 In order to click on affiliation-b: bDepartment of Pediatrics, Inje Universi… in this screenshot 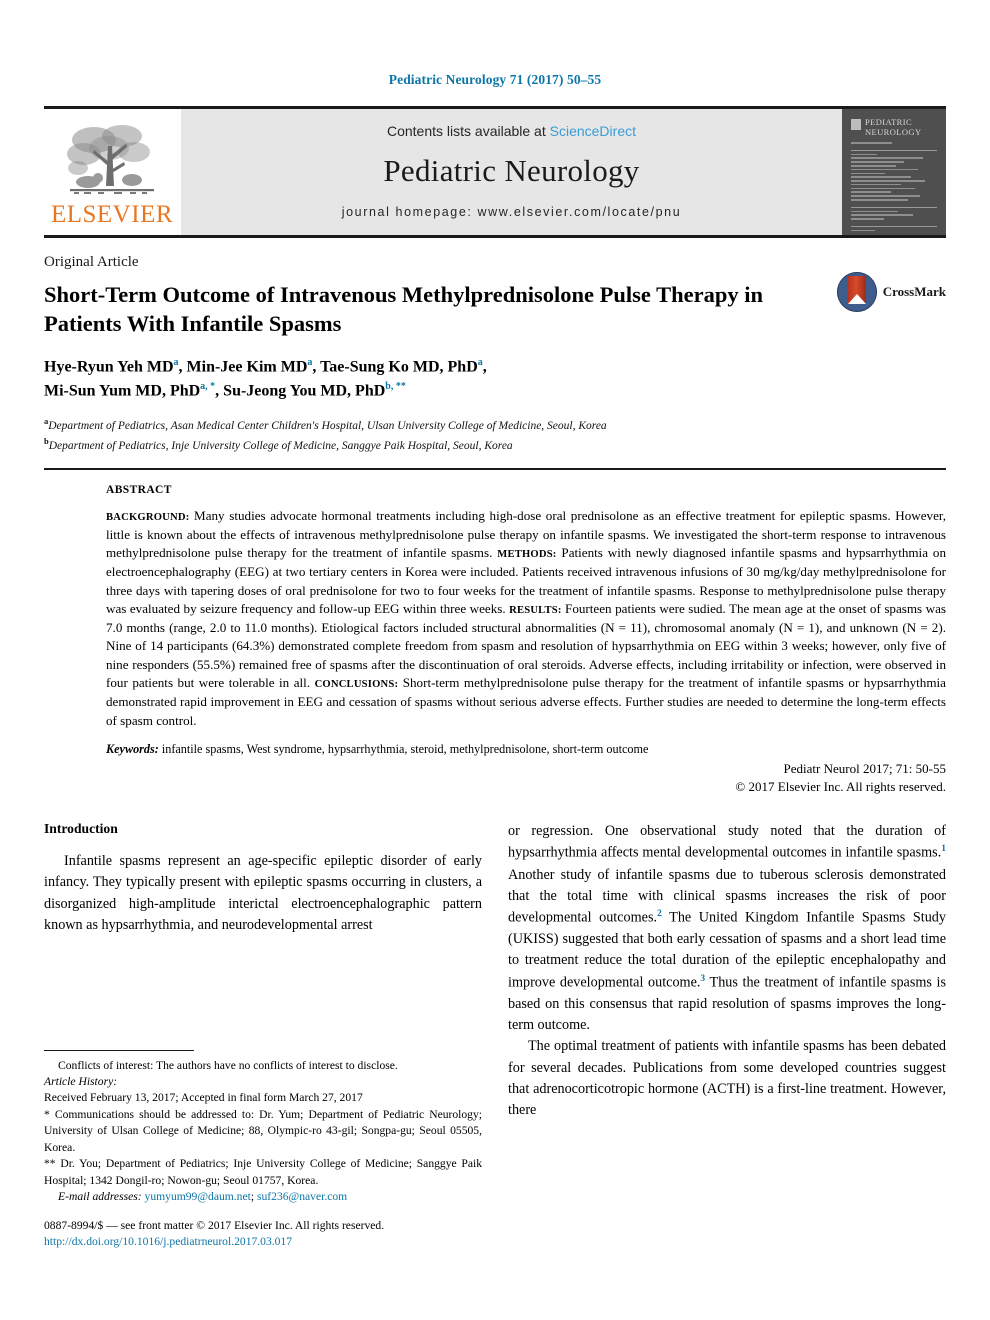, I will do `click(495, 445)`.